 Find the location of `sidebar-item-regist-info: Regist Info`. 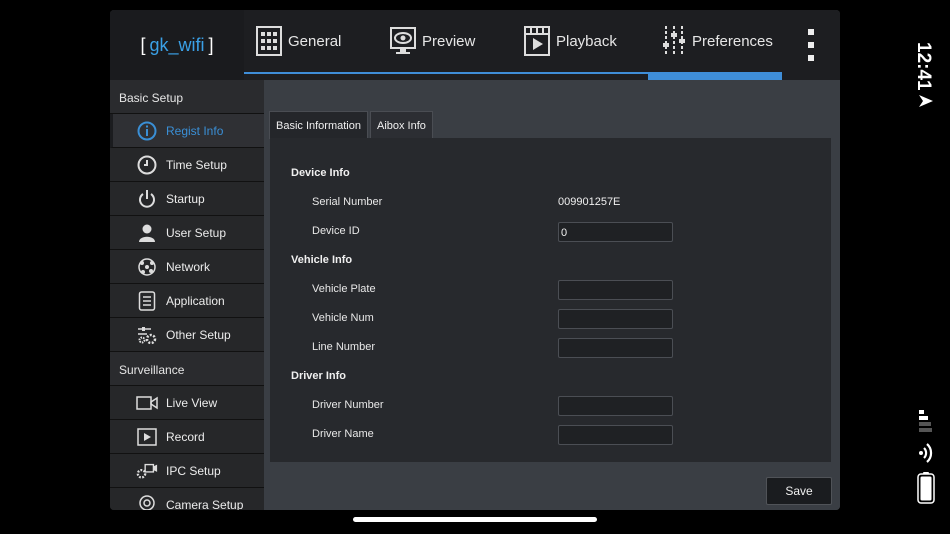

sidebar-item-regist-info: Regist Info is located at coordinates (187, 131).